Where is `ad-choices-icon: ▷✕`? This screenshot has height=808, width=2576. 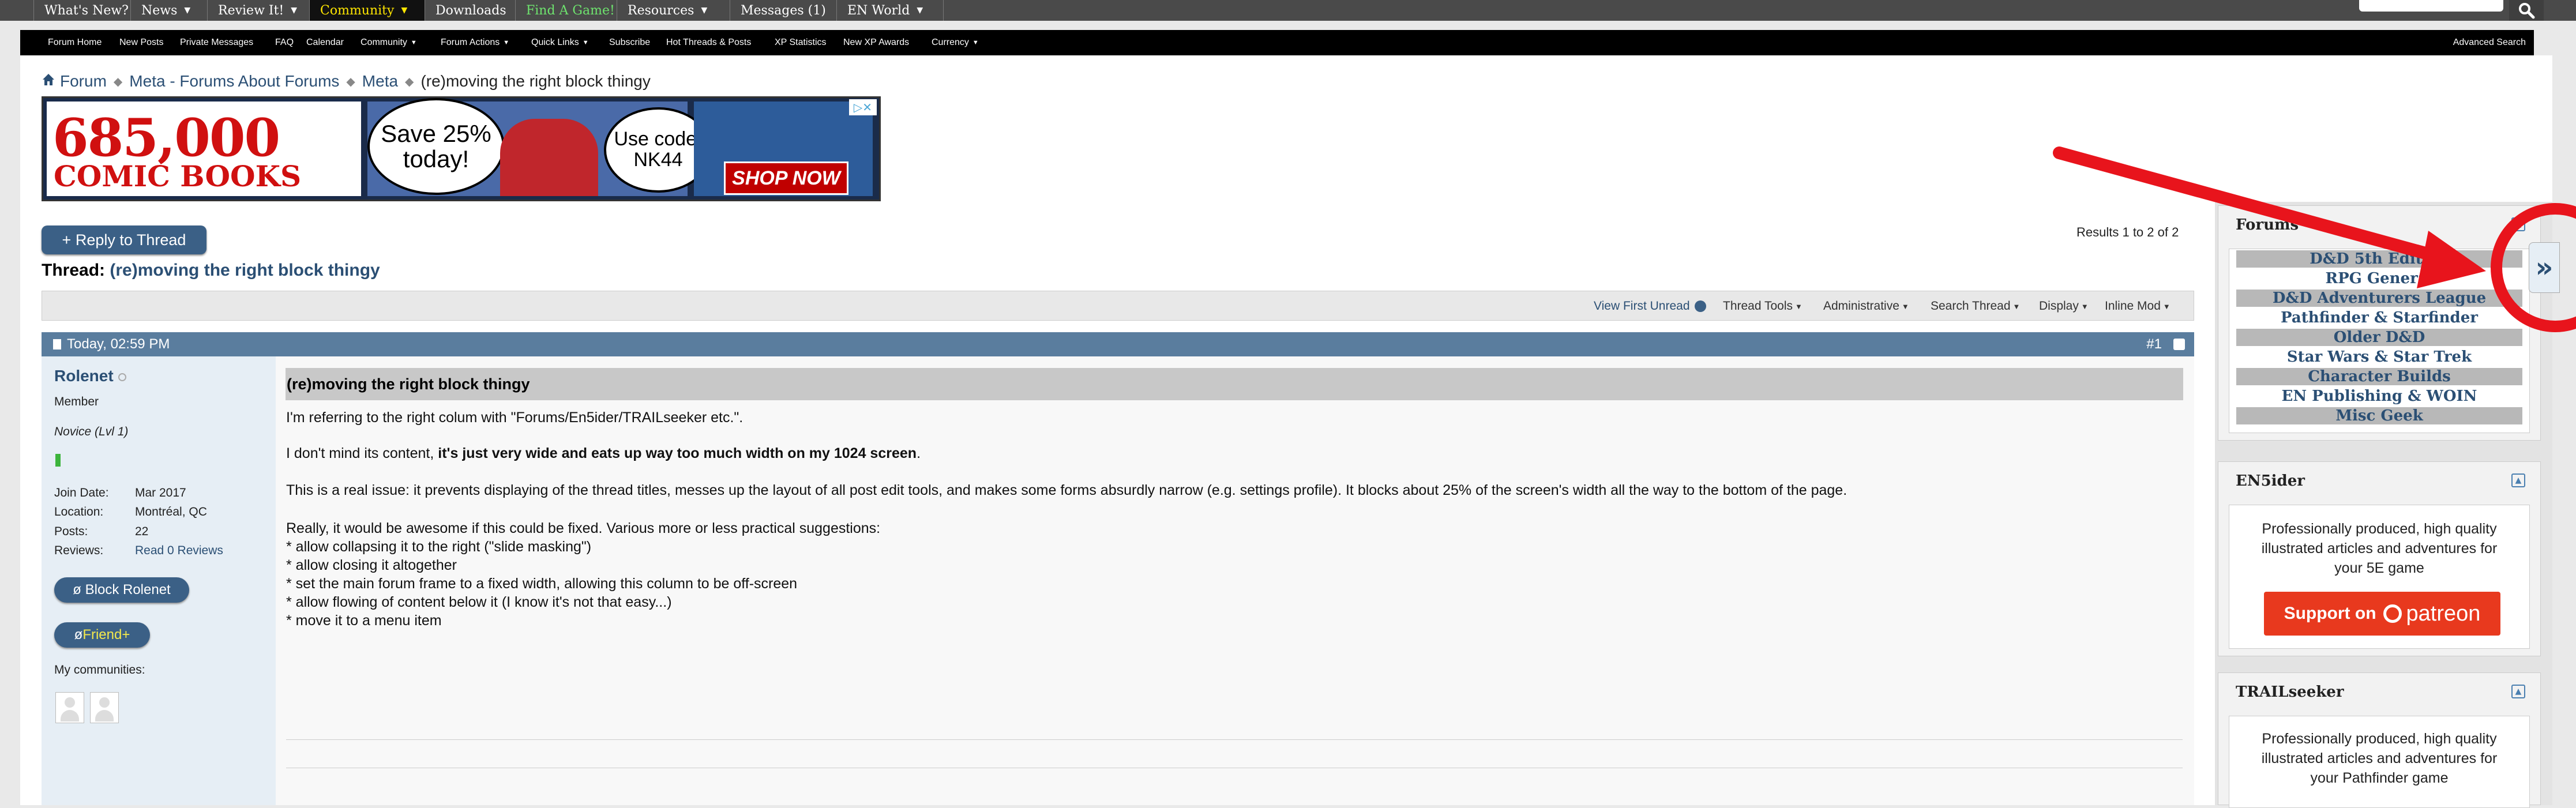 ad-choices-icon: ▷✕ is located at coordinates (863, 107).